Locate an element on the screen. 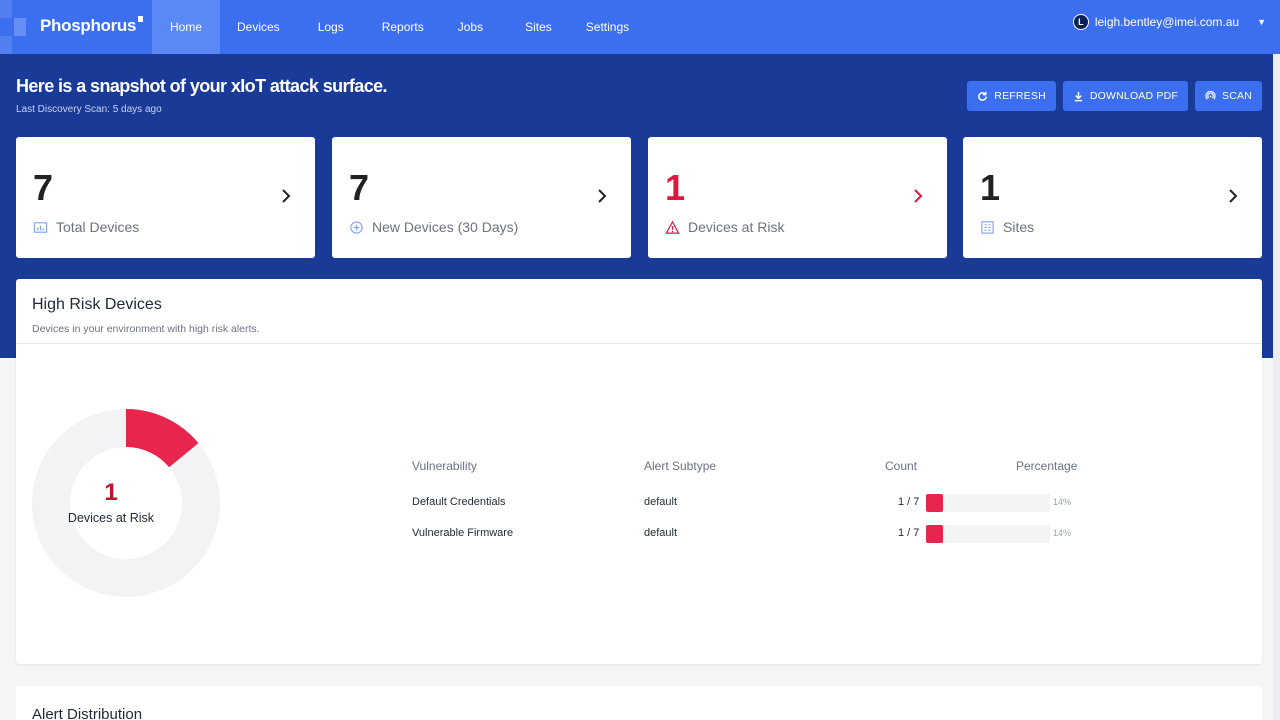 This screenshot has width=1280, height=720. refresh-label: REFRESH is located at coordinates (1020, 96).